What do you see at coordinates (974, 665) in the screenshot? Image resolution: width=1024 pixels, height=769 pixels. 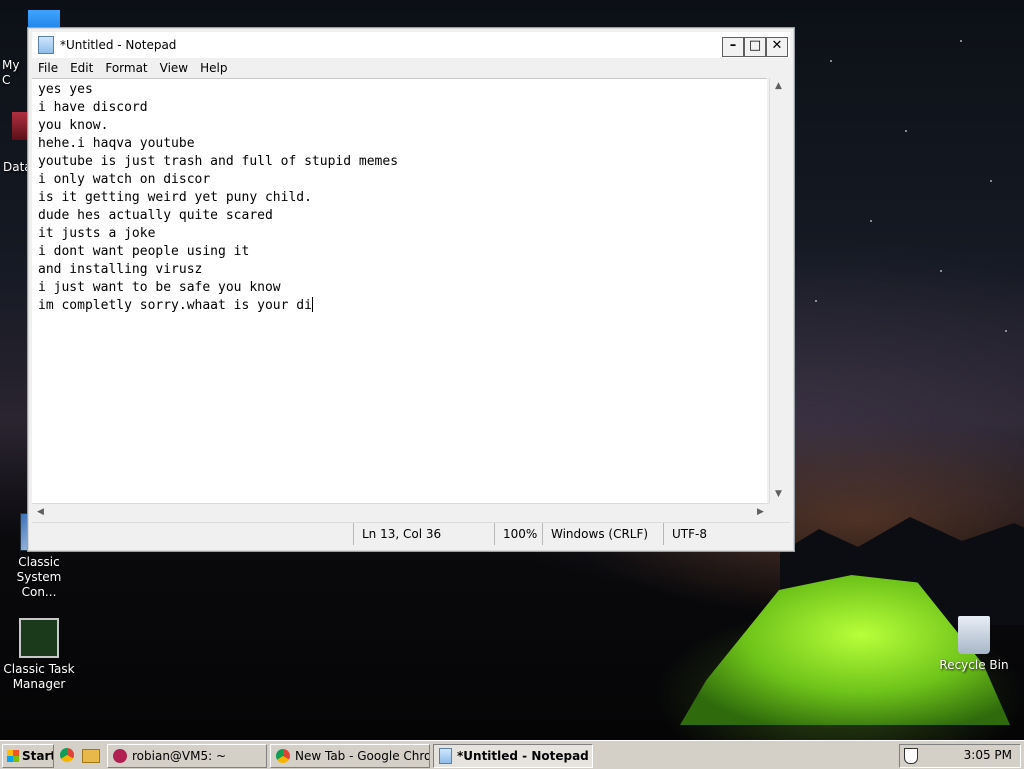 I see `desktop-icon-label: Recycle Bin` at bounding box center [974, 665].